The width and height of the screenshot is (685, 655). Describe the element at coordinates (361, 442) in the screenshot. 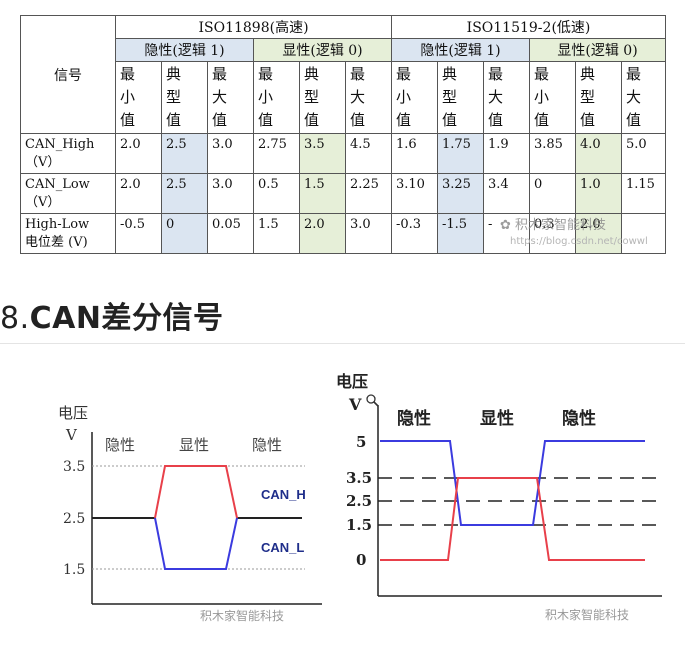

I see `tick-label-5: 5` at that location.